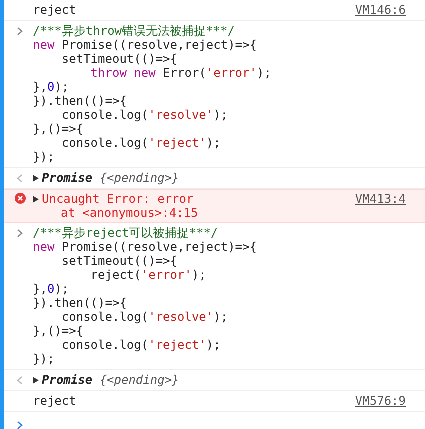 The image size is (425, 429). I want to click on code-line: reject('error');, so click(149, 275).